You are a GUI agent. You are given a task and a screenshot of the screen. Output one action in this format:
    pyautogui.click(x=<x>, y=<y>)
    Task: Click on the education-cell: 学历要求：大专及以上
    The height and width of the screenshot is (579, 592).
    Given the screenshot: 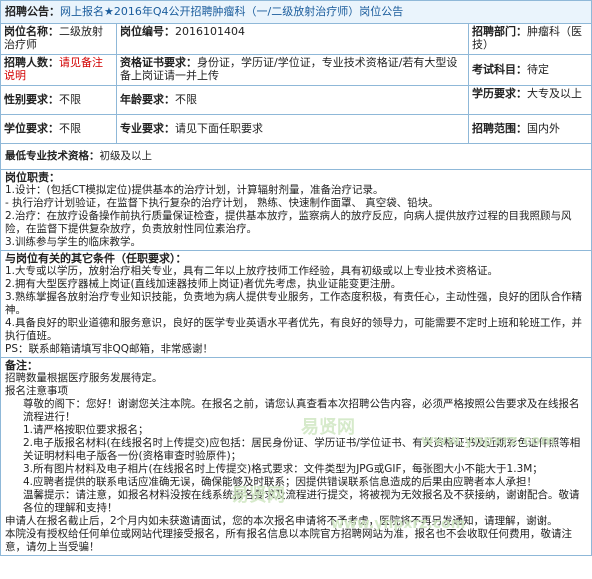 What is the action you would take?
    pyautogui.click(x=530, y=100)
    